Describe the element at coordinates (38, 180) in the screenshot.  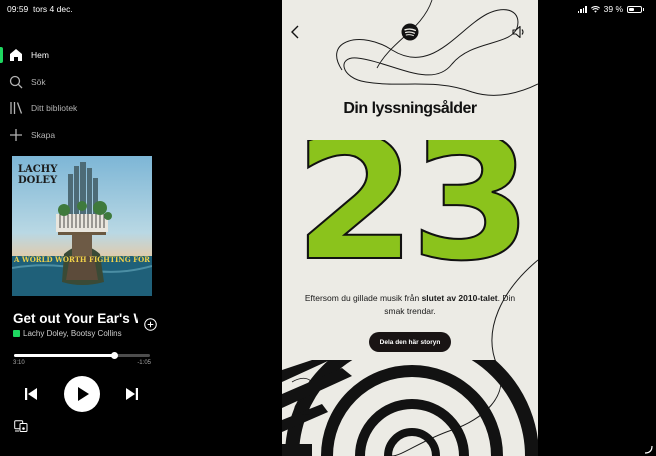
I see `svg-text: DOLEY` at that location.